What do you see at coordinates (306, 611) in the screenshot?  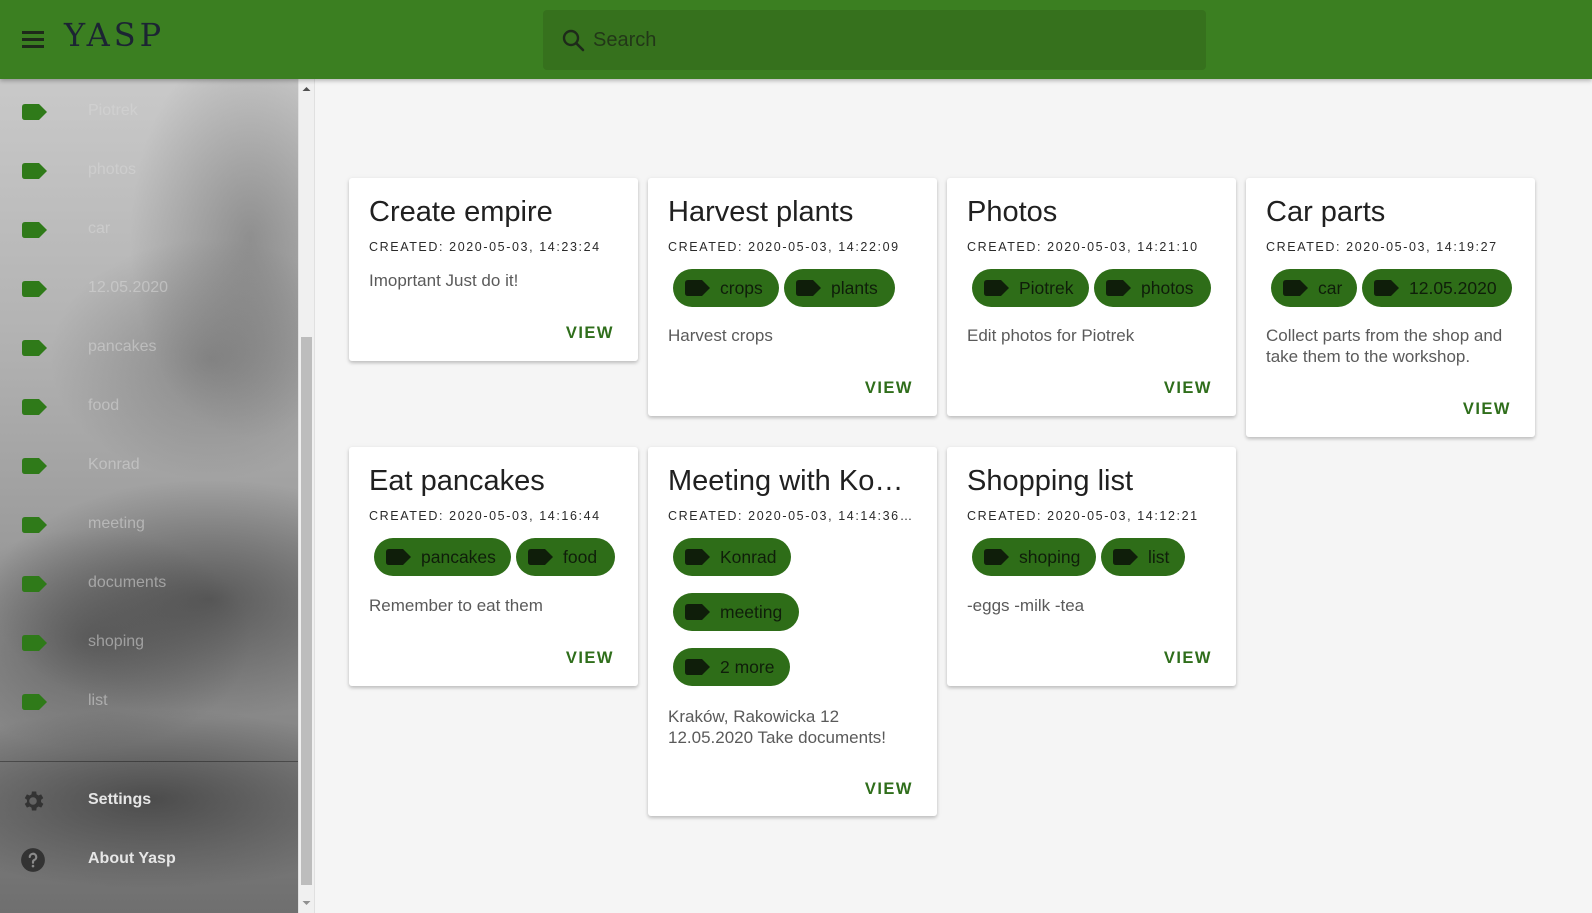 I see `scroll-thumb` at bounding box center [306, 611].